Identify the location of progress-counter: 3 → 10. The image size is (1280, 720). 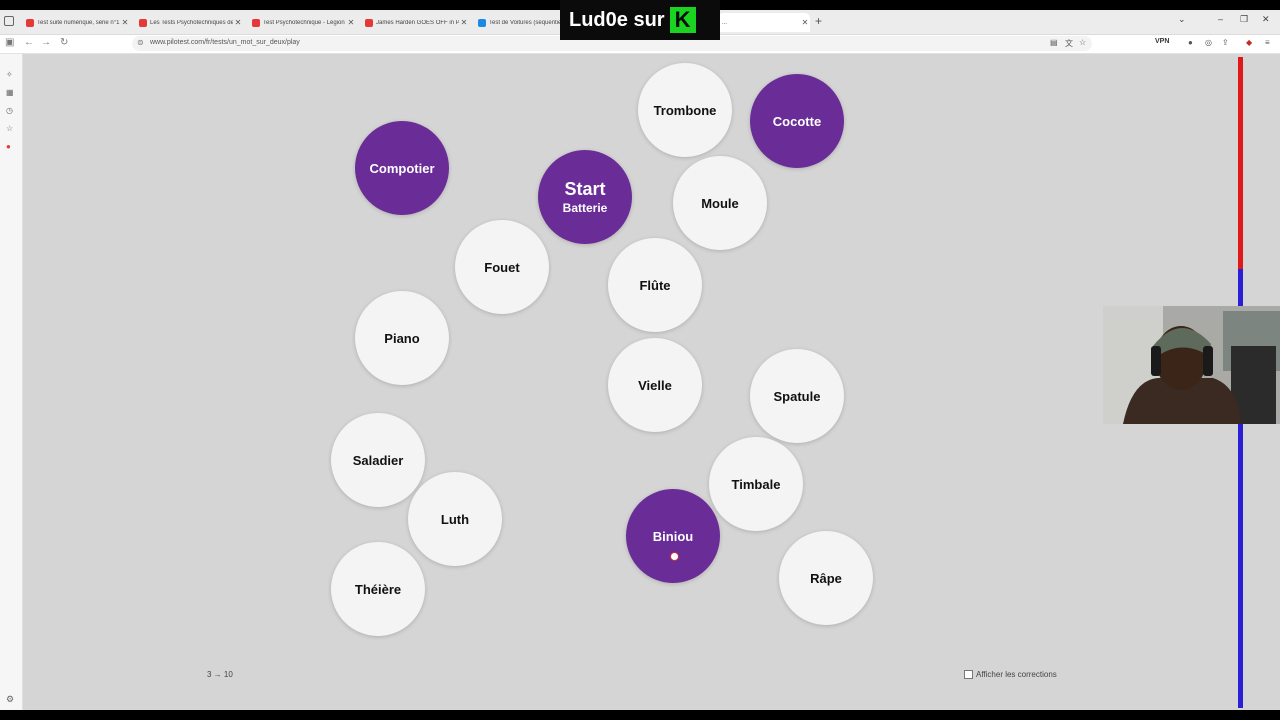
(220, 674).